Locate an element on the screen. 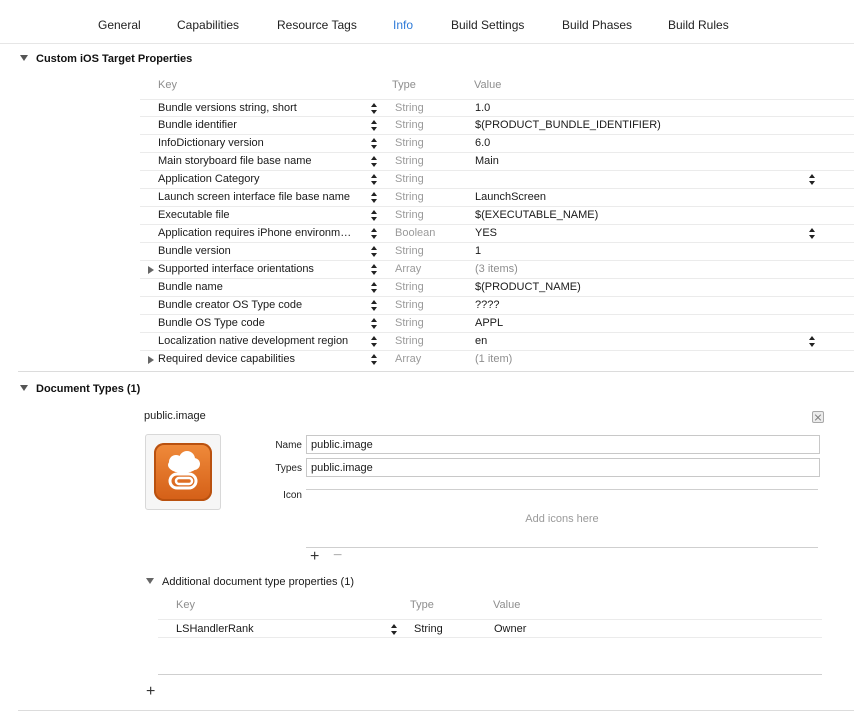 The width and height of the screenshot is (854, 713). row-type: Boolean is located at coordinates (415, 233).